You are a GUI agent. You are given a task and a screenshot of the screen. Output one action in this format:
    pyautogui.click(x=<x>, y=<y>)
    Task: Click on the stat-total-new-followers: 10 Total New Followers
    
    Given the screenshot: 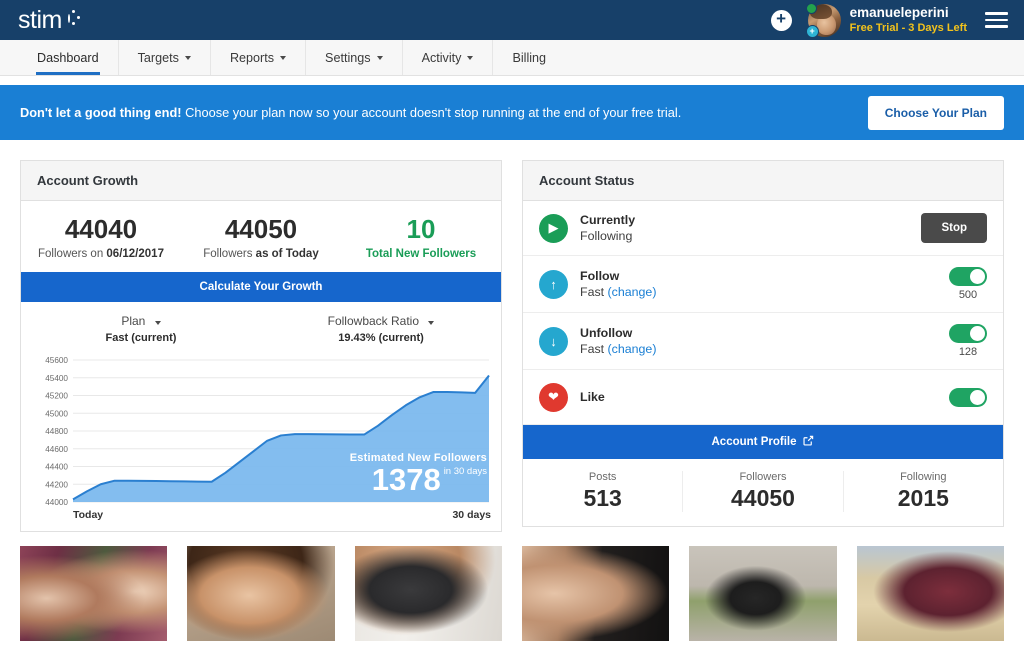 What is the action you would take?
    pyautogui.click(x=421, y=237)
    